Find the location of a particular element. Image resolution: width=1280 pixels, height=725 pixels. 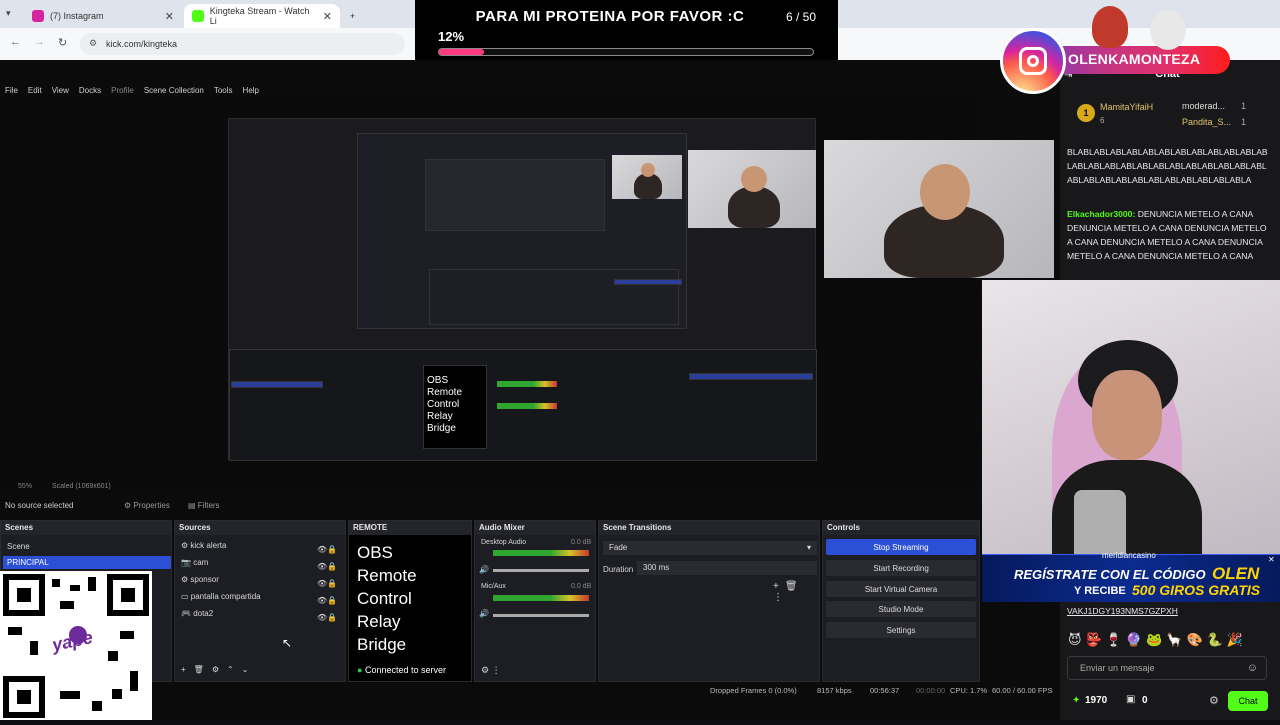

tab-label: (7) Instagram is located at coordinates (77, 16).